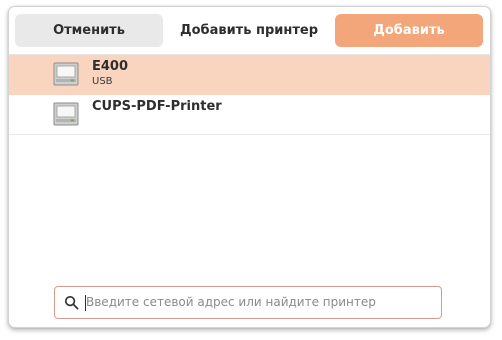  I want to click on printer-name: E400, so click(110, 66).